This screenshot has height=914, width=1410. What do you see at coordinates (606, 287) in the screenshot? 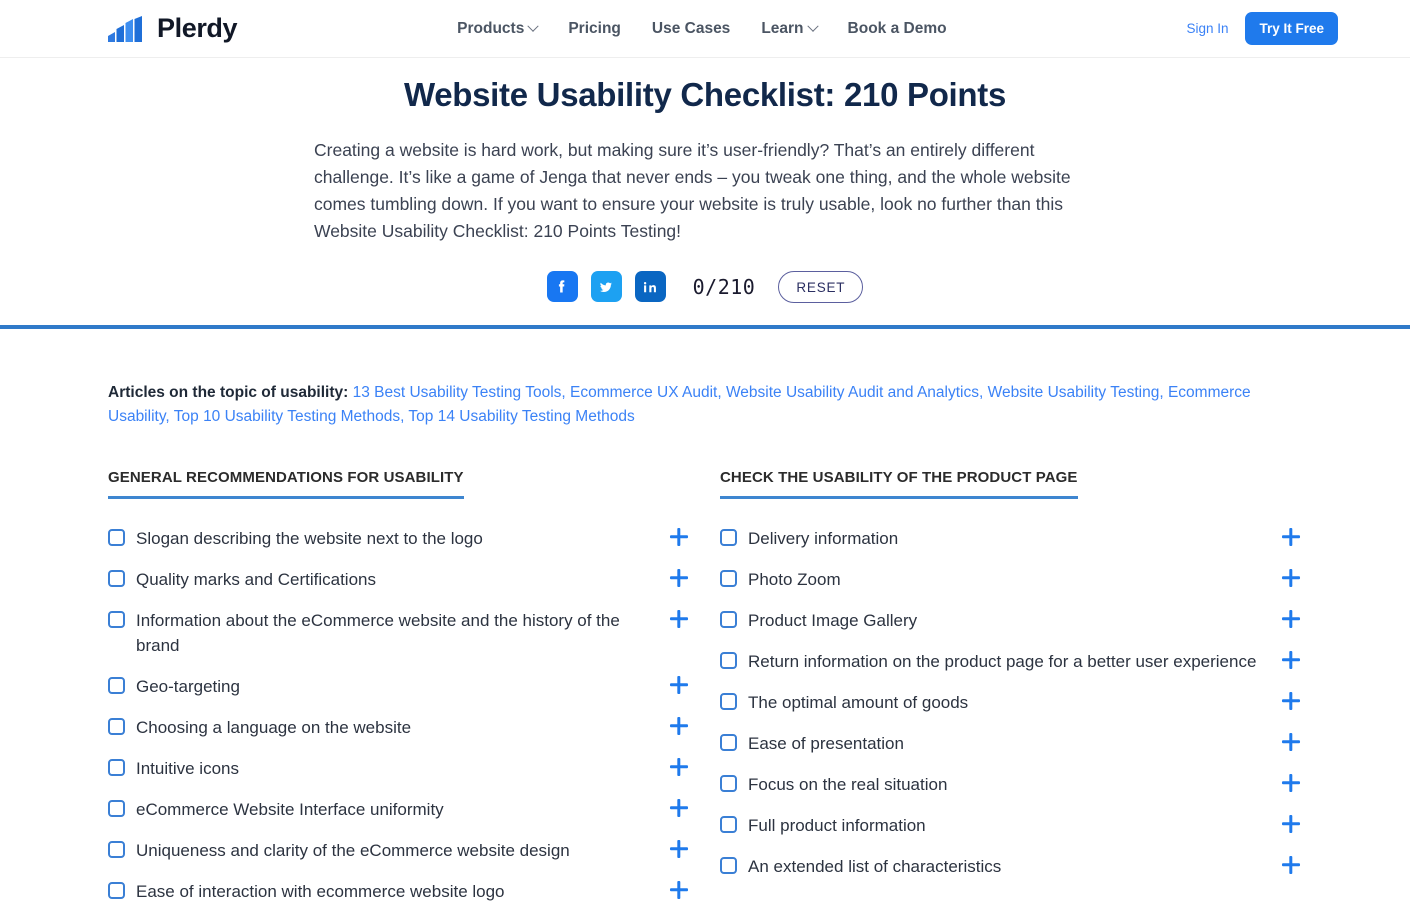
I see `twitter-share-button` at bounding box center [606, 287].